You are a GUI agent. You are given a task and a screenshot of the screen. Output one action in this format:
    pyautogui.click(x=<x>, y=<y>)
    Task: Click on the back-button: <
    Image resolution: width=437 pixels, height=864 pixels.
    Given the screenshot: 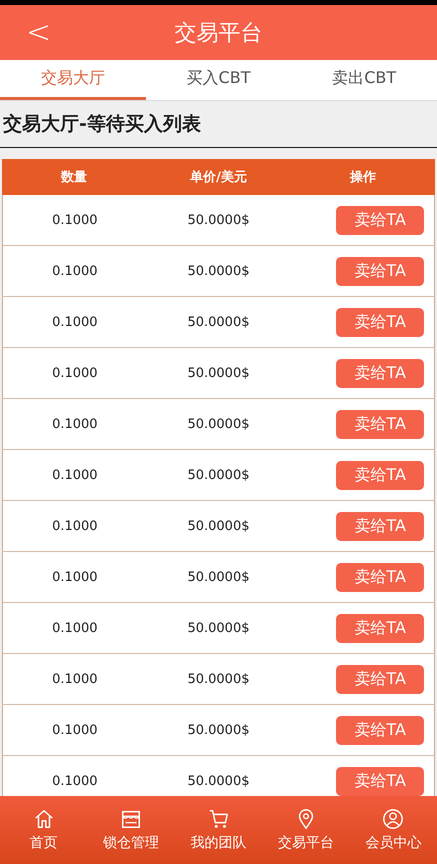 What is the action you would take?
    pyautogui.click(x=38, y=33)
    